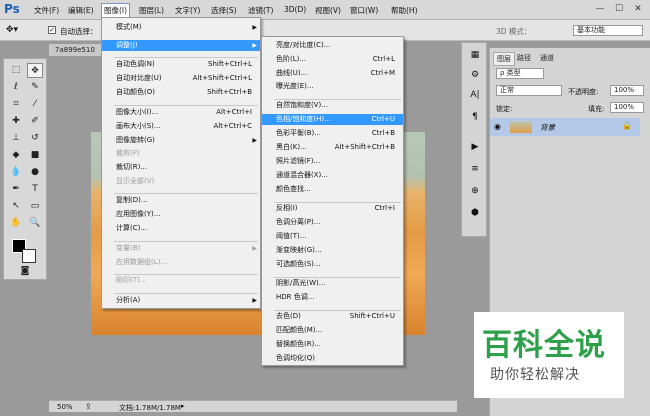 This screenshot has width=650, height=416. What do you see at coordinates (46, 10) in the screenshot?
I see `menu-file: 文件(F)` at bounding box center [46, 10].